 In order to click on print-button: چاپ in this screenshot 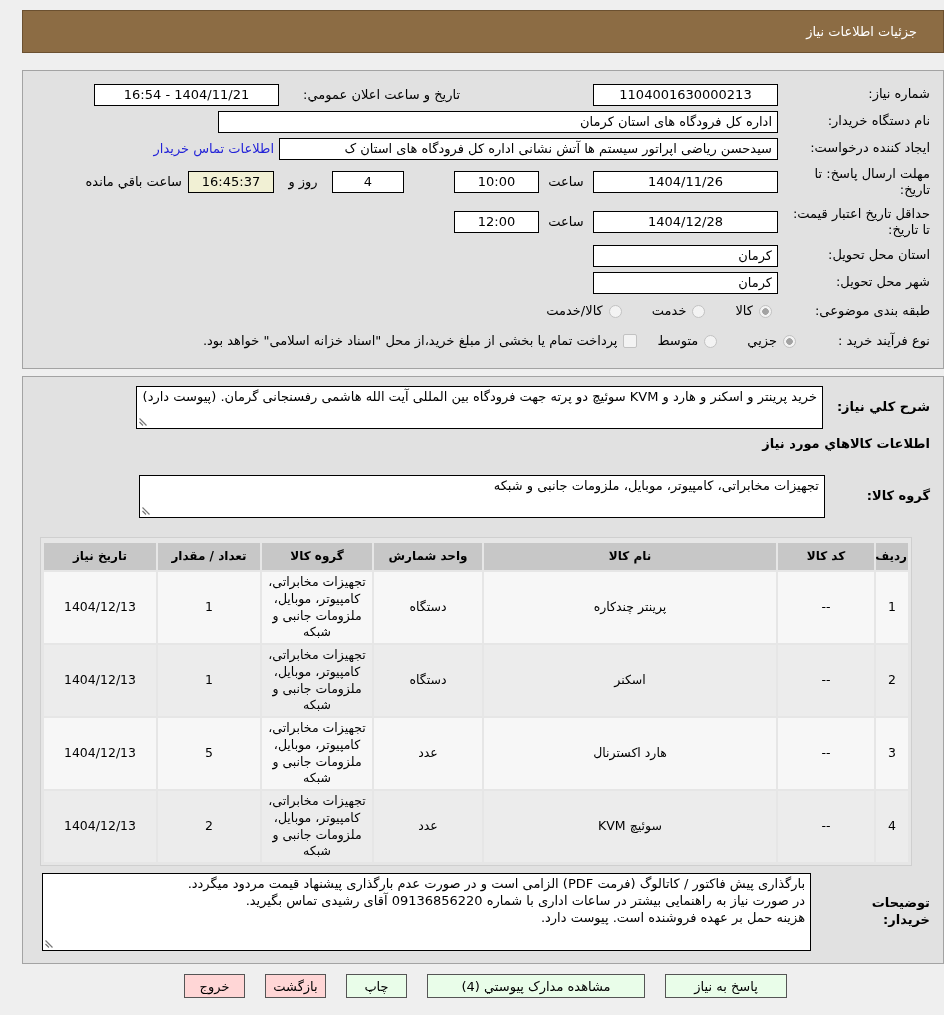, I will do `click(376, 986)`.